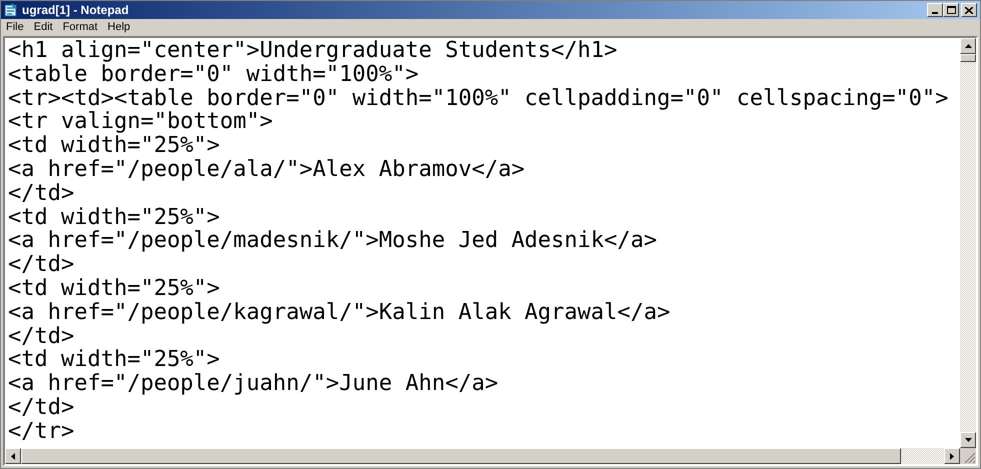 This screenshot has height=469, width=981. Describe the element at coordinates (935, 10) in the screenshot. I see `minimize-button` at that location.